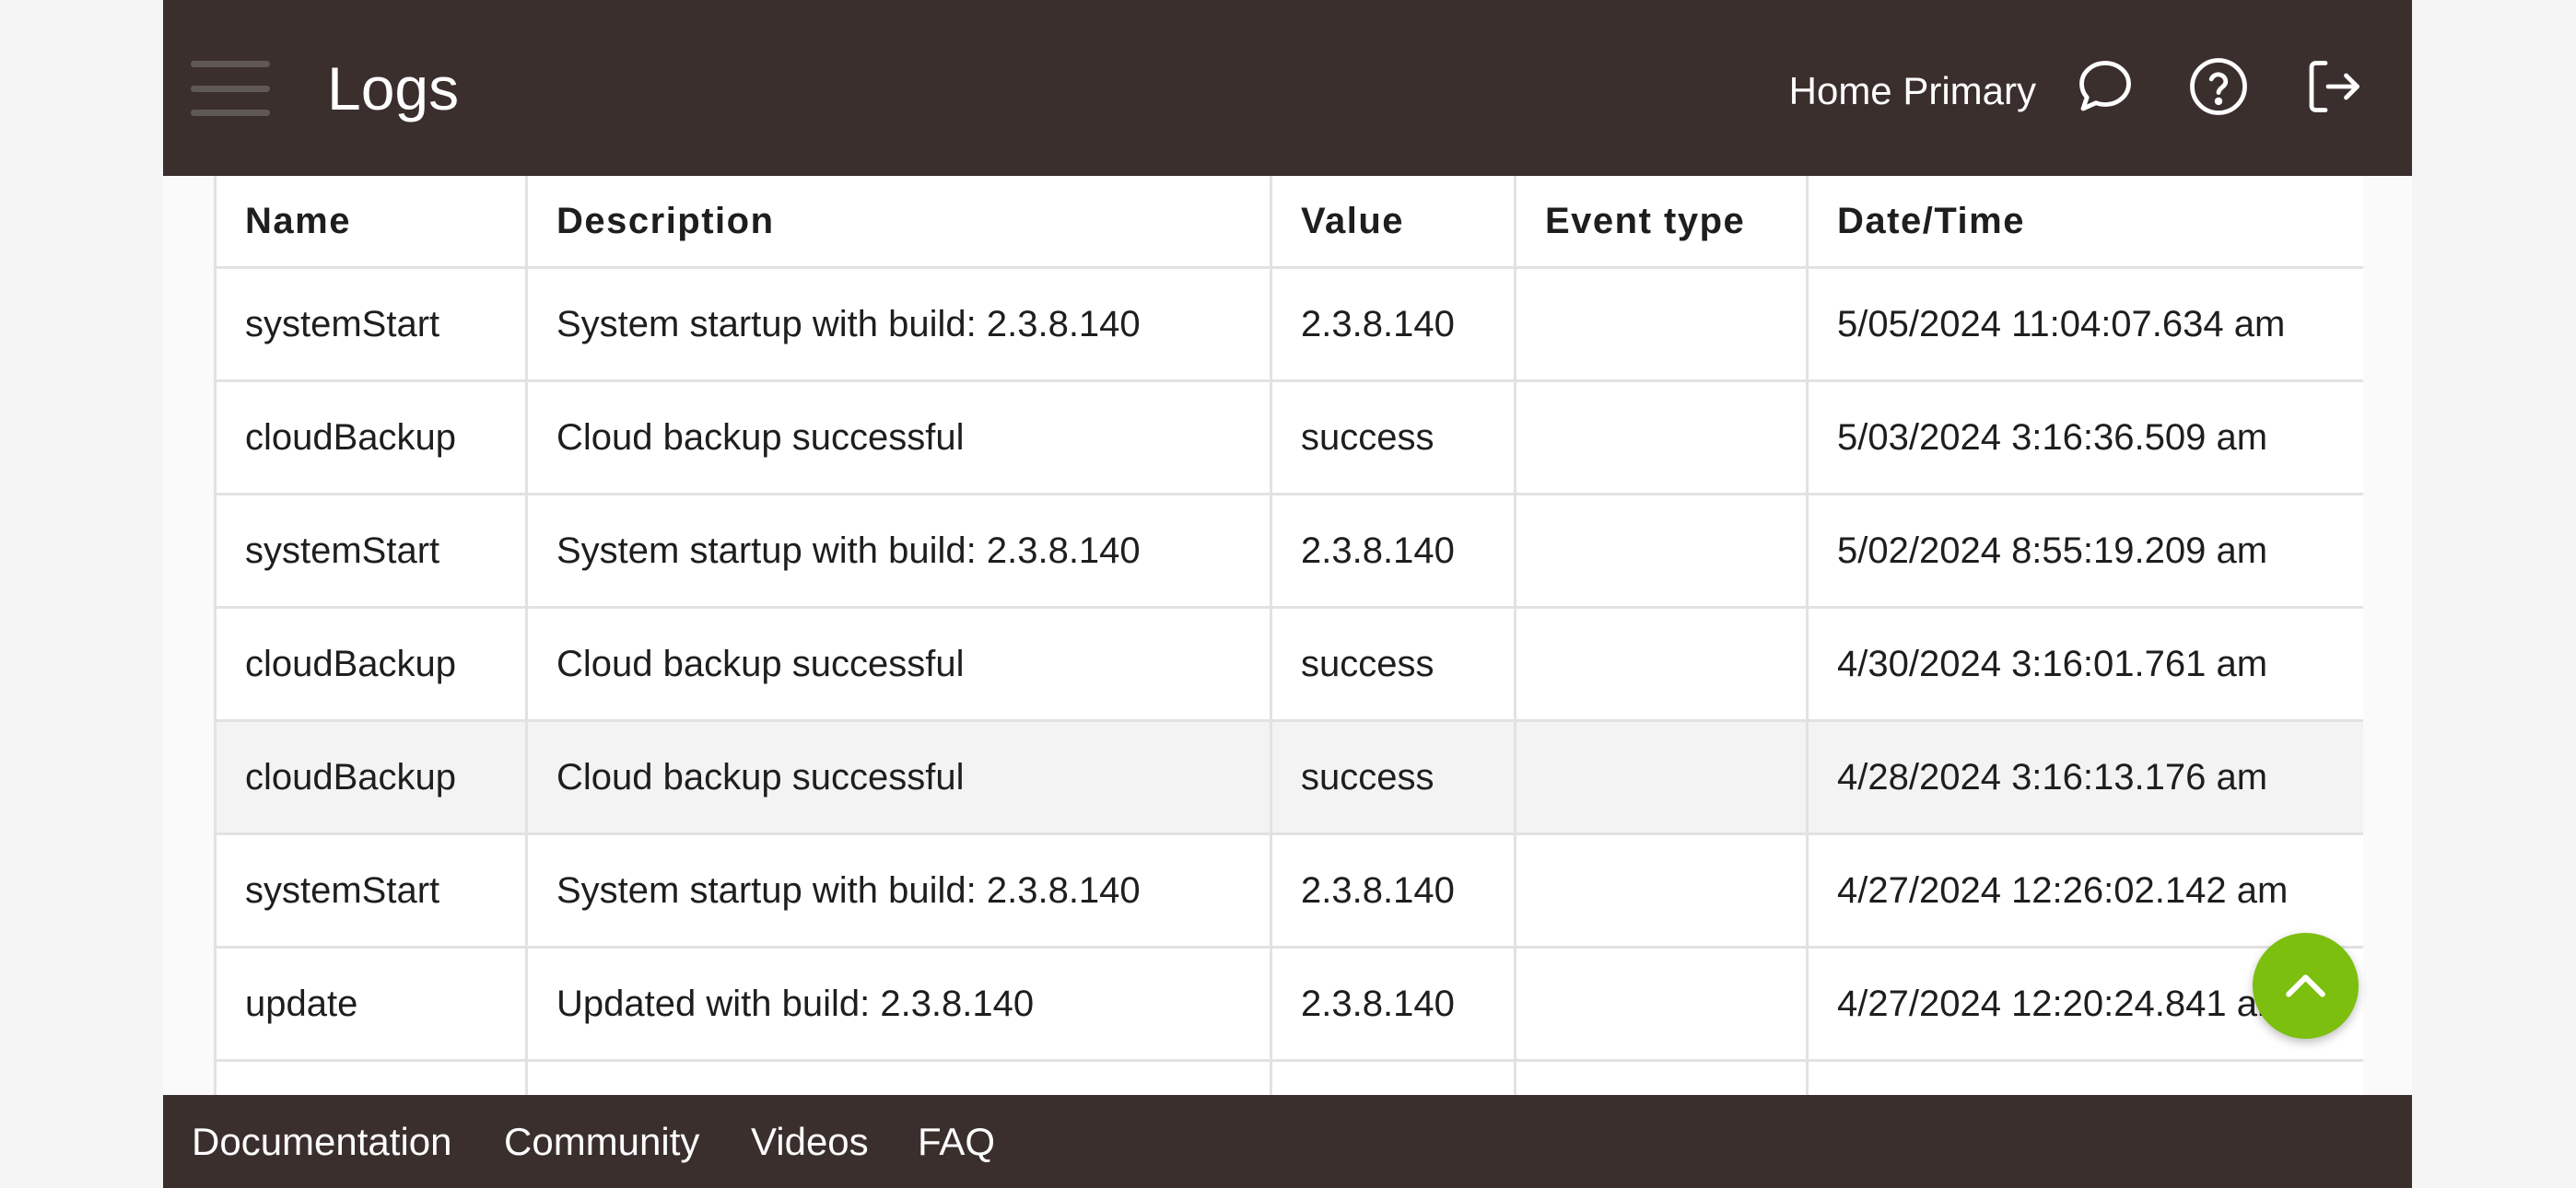 The height and width of the screenshot is (1188, 2576). What do you see at coordinates (956, 1142) in the screenshot?
I see `footer-link-faq: FAQ` at bounding box center [956, 1142].